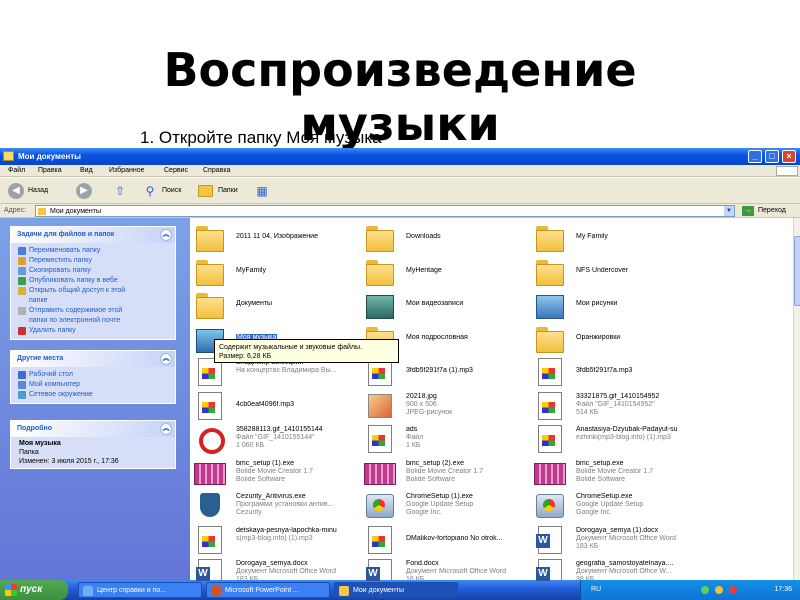 This screenshot has height=600, width=800. What do you see at coordinates (729, 211) in the screenshot?
I see `chevron-down-icon: ▼` at bounding box center [729, 211].